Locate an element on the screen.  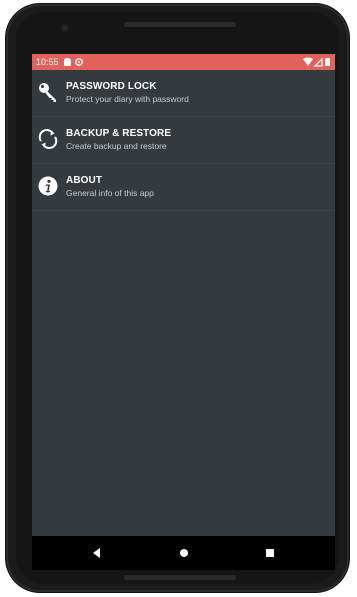
battery-icon is located at coordinates (327, 62).